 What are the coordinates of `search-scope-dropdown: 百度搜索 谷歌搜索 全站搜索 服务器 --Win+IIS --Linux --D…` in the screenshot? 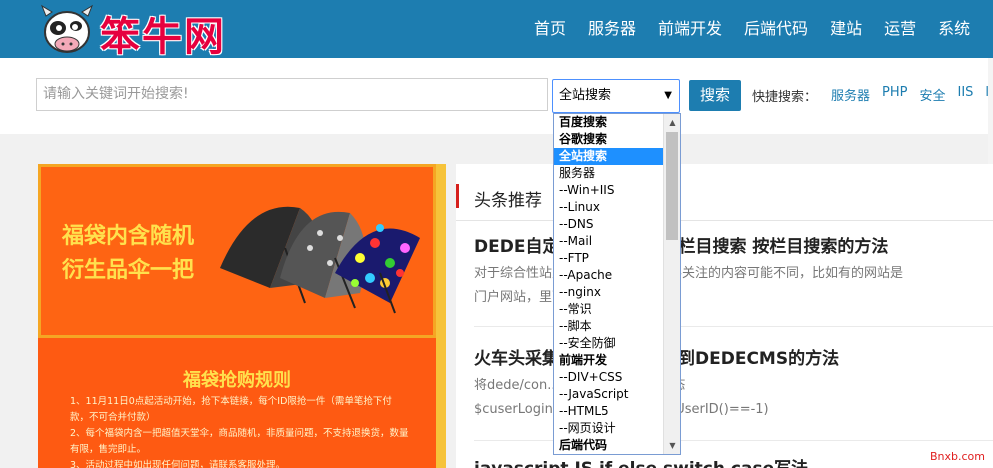 It's located at (617, 284).